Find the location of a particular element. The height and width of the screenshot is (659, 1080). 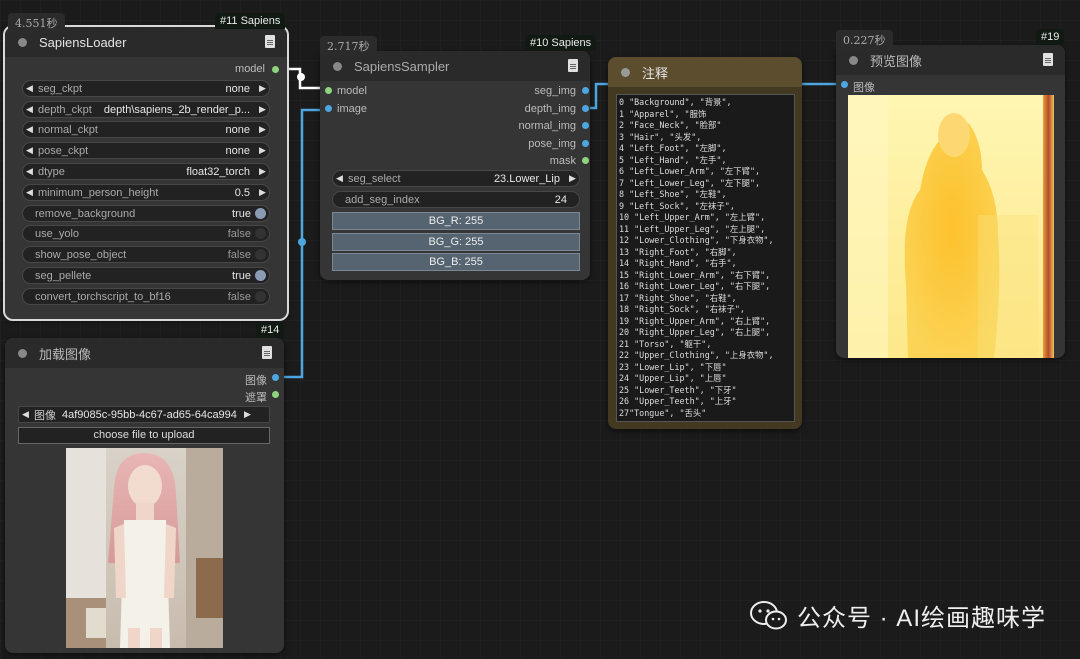

node-title: 注释 is located at coordinates (655, 73).